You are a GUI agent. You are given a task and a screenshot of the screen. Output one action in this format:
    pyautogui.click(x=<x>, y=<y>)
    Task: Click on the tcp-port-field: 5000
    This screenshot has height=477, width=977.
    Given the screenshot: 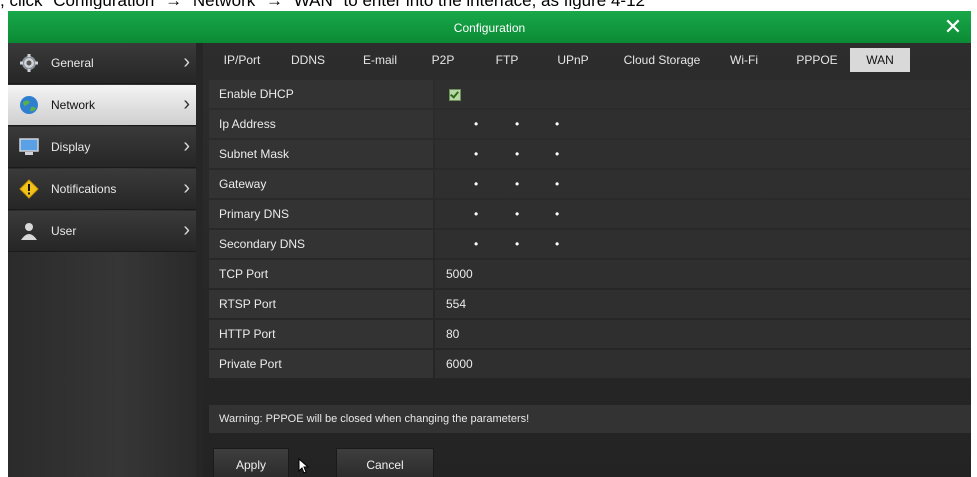 What is the action you would take?
    pyautogui.click(x=703, y=274)
    